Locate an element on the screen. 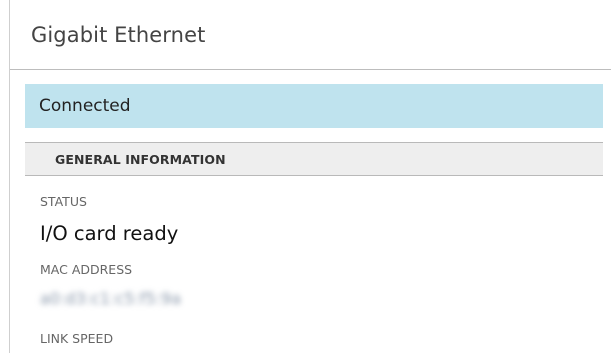 Image resolution: width=611 pixels, height=353 pixels. section-title: GENERAL INFORMATION is located at coordinates (140, 159).